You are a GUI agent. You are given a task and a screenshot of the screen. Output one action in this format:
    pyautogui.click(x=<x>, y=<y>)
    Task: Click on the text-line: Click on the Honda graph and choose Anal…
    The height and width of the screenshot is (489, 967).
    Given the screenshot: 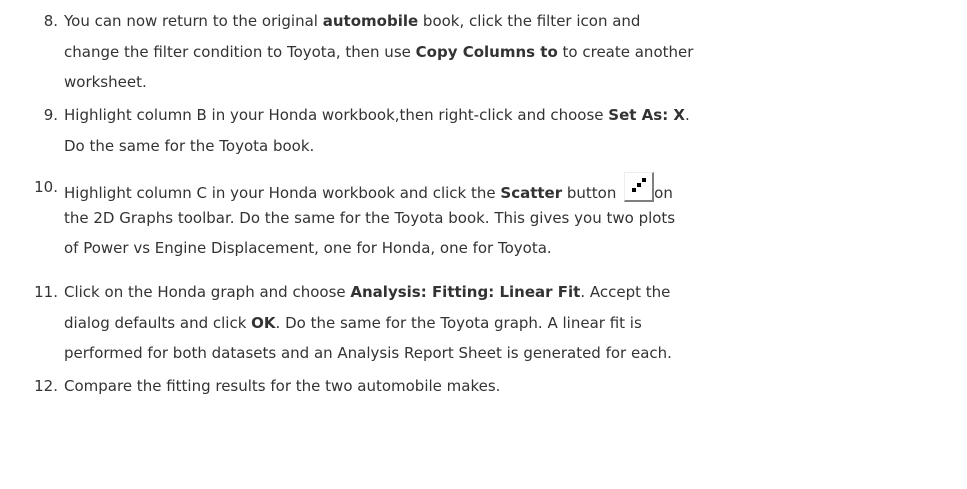 What is the action you would take?
    pyautogui.click(x=514, y=292)
    